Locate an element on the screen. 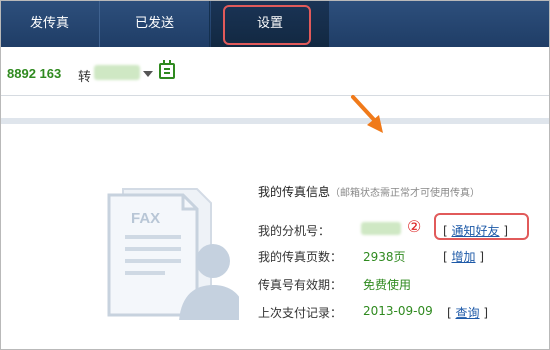 Image resolution: width=550 pixels, height=350 pixels. add-link: 增加 is located at coordinates (464, 257).